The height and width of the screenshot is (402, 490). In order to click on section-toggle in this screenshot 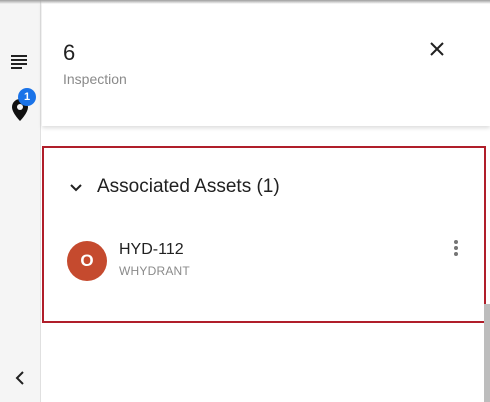, I will do `click(76, 188)`.